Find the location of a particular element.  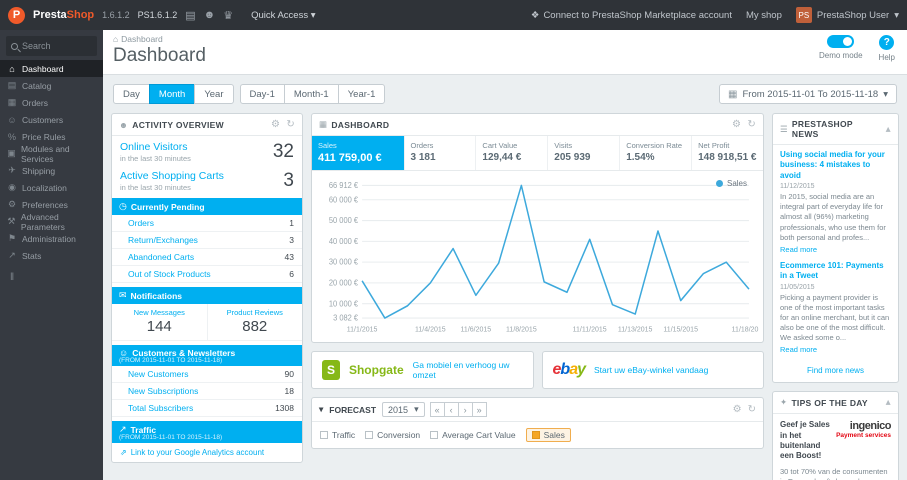

sidebar-item-customers: ☺ Customers is located at coordinates (51, 119).